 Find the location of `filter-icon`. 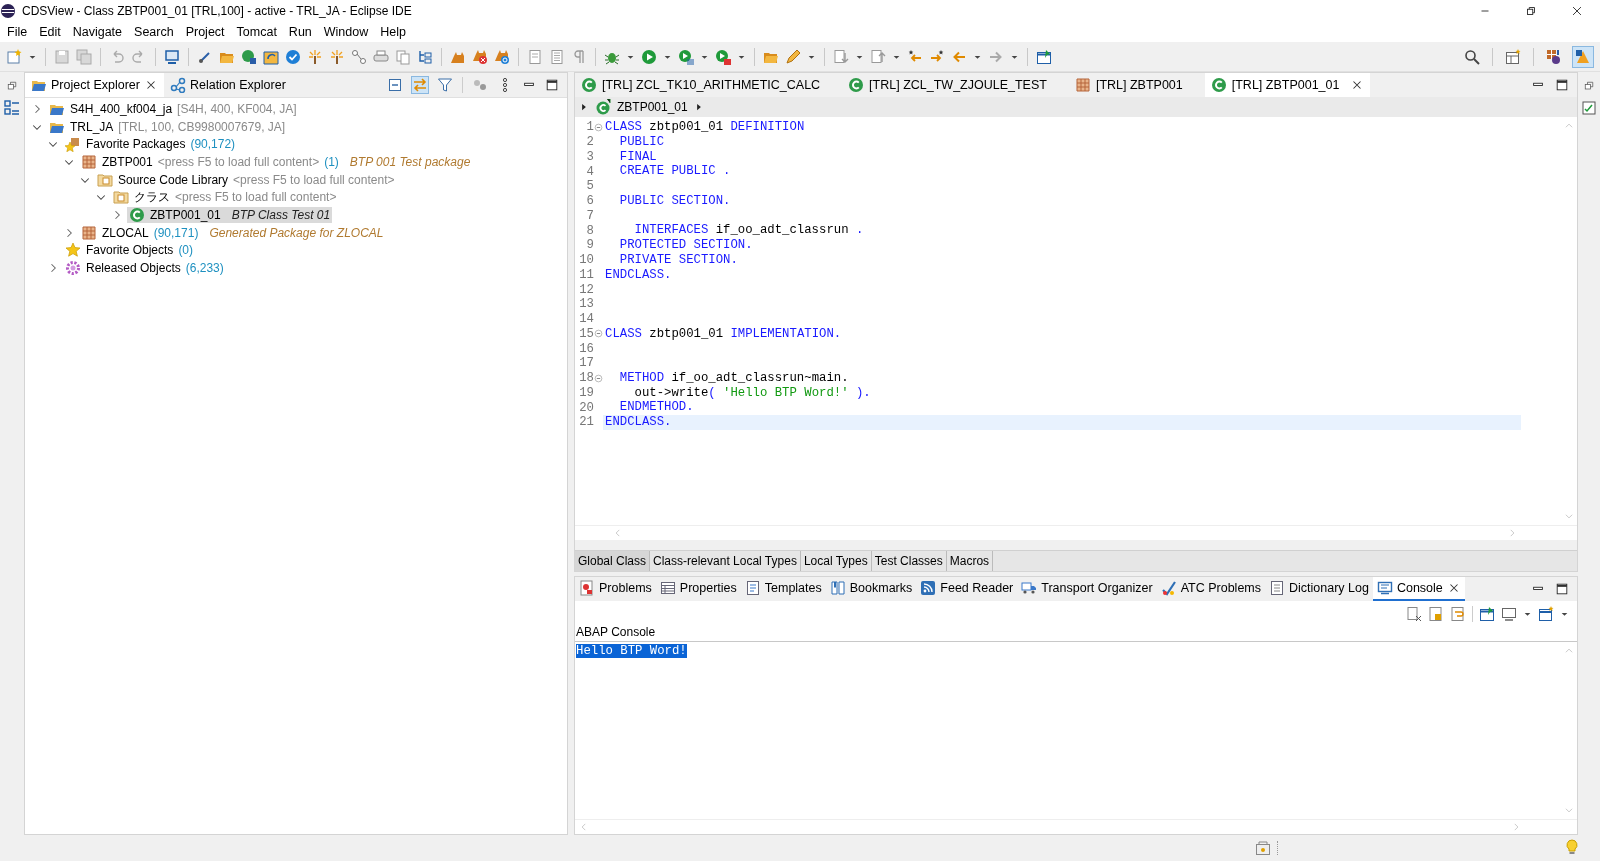

filter-icon is located at coordinates (445, 85).